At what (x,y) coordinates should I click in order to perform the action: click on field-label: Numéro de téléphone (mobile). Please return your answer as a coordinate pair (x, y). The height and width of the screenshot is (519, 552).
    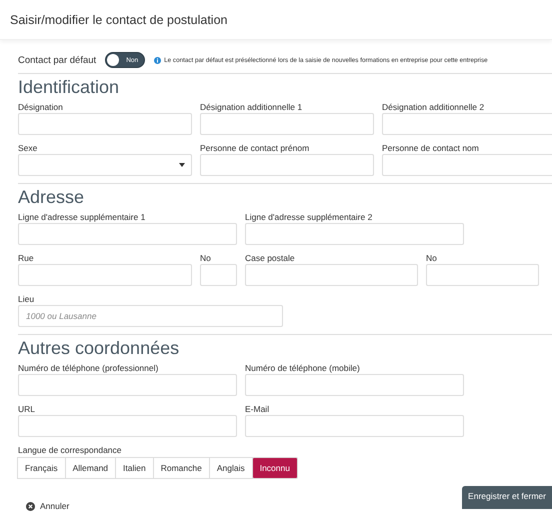
    Looking at the image, I should click on (303, 368).